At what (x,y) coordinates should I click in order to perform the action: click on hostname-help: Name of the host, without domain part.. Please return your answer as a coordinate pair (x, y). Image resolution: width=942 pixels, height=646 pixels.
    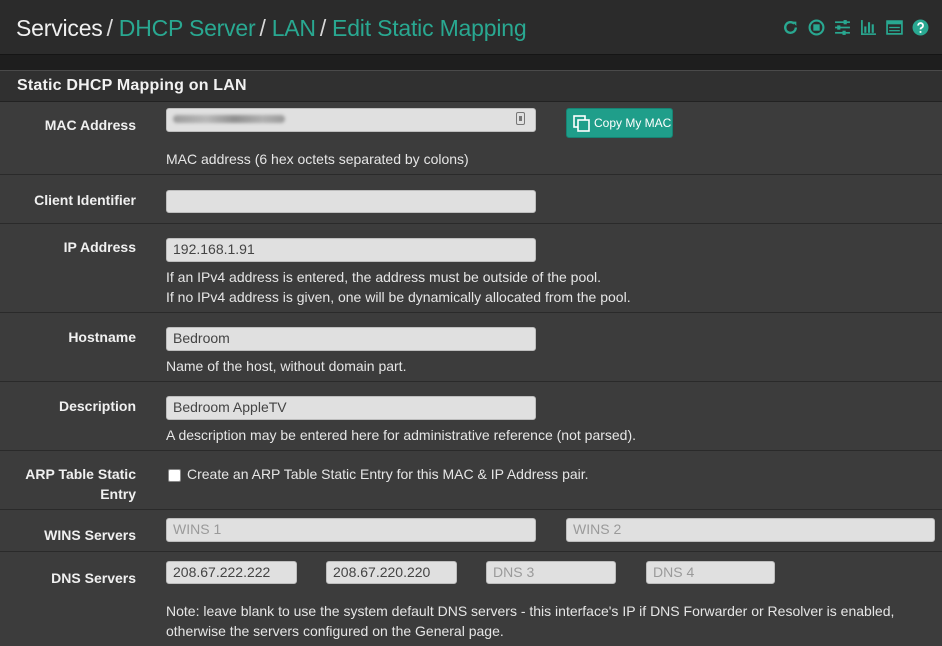
    Looking at the image, I should click on (286, 366).